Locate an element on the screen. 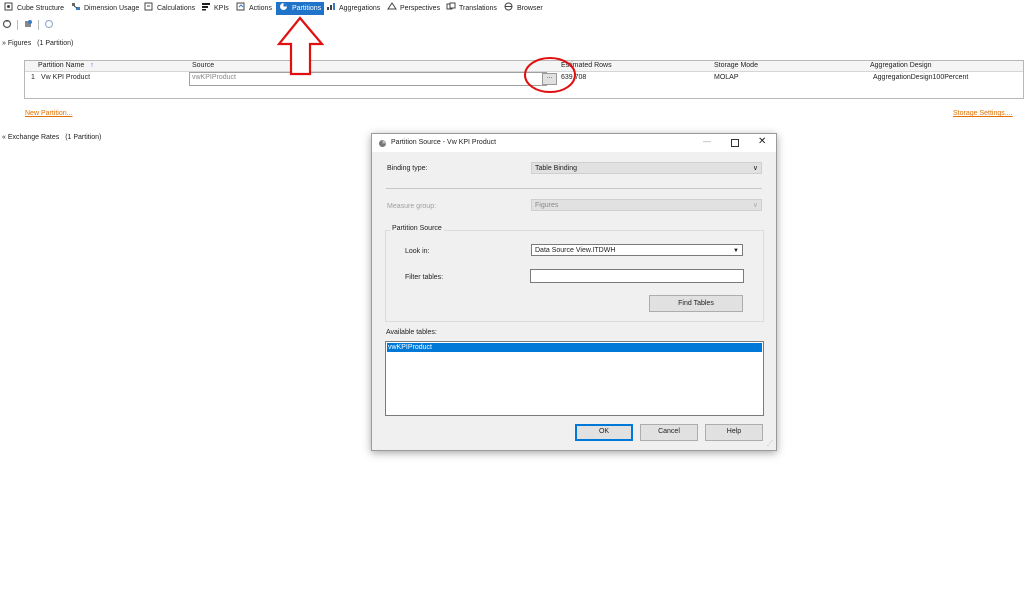  available-tables-label: Available tables: is located at coordinates (411, 332).